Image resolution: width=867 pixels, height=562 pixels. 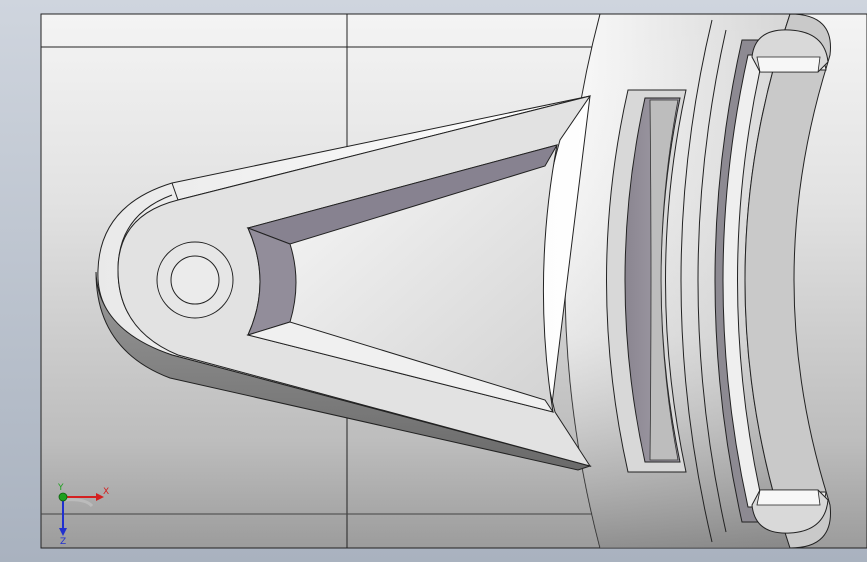 What do you see at coordinates (60, 488) in the screenshot?
I see `y-axis-label: Y` at bounding box center [60, 488].